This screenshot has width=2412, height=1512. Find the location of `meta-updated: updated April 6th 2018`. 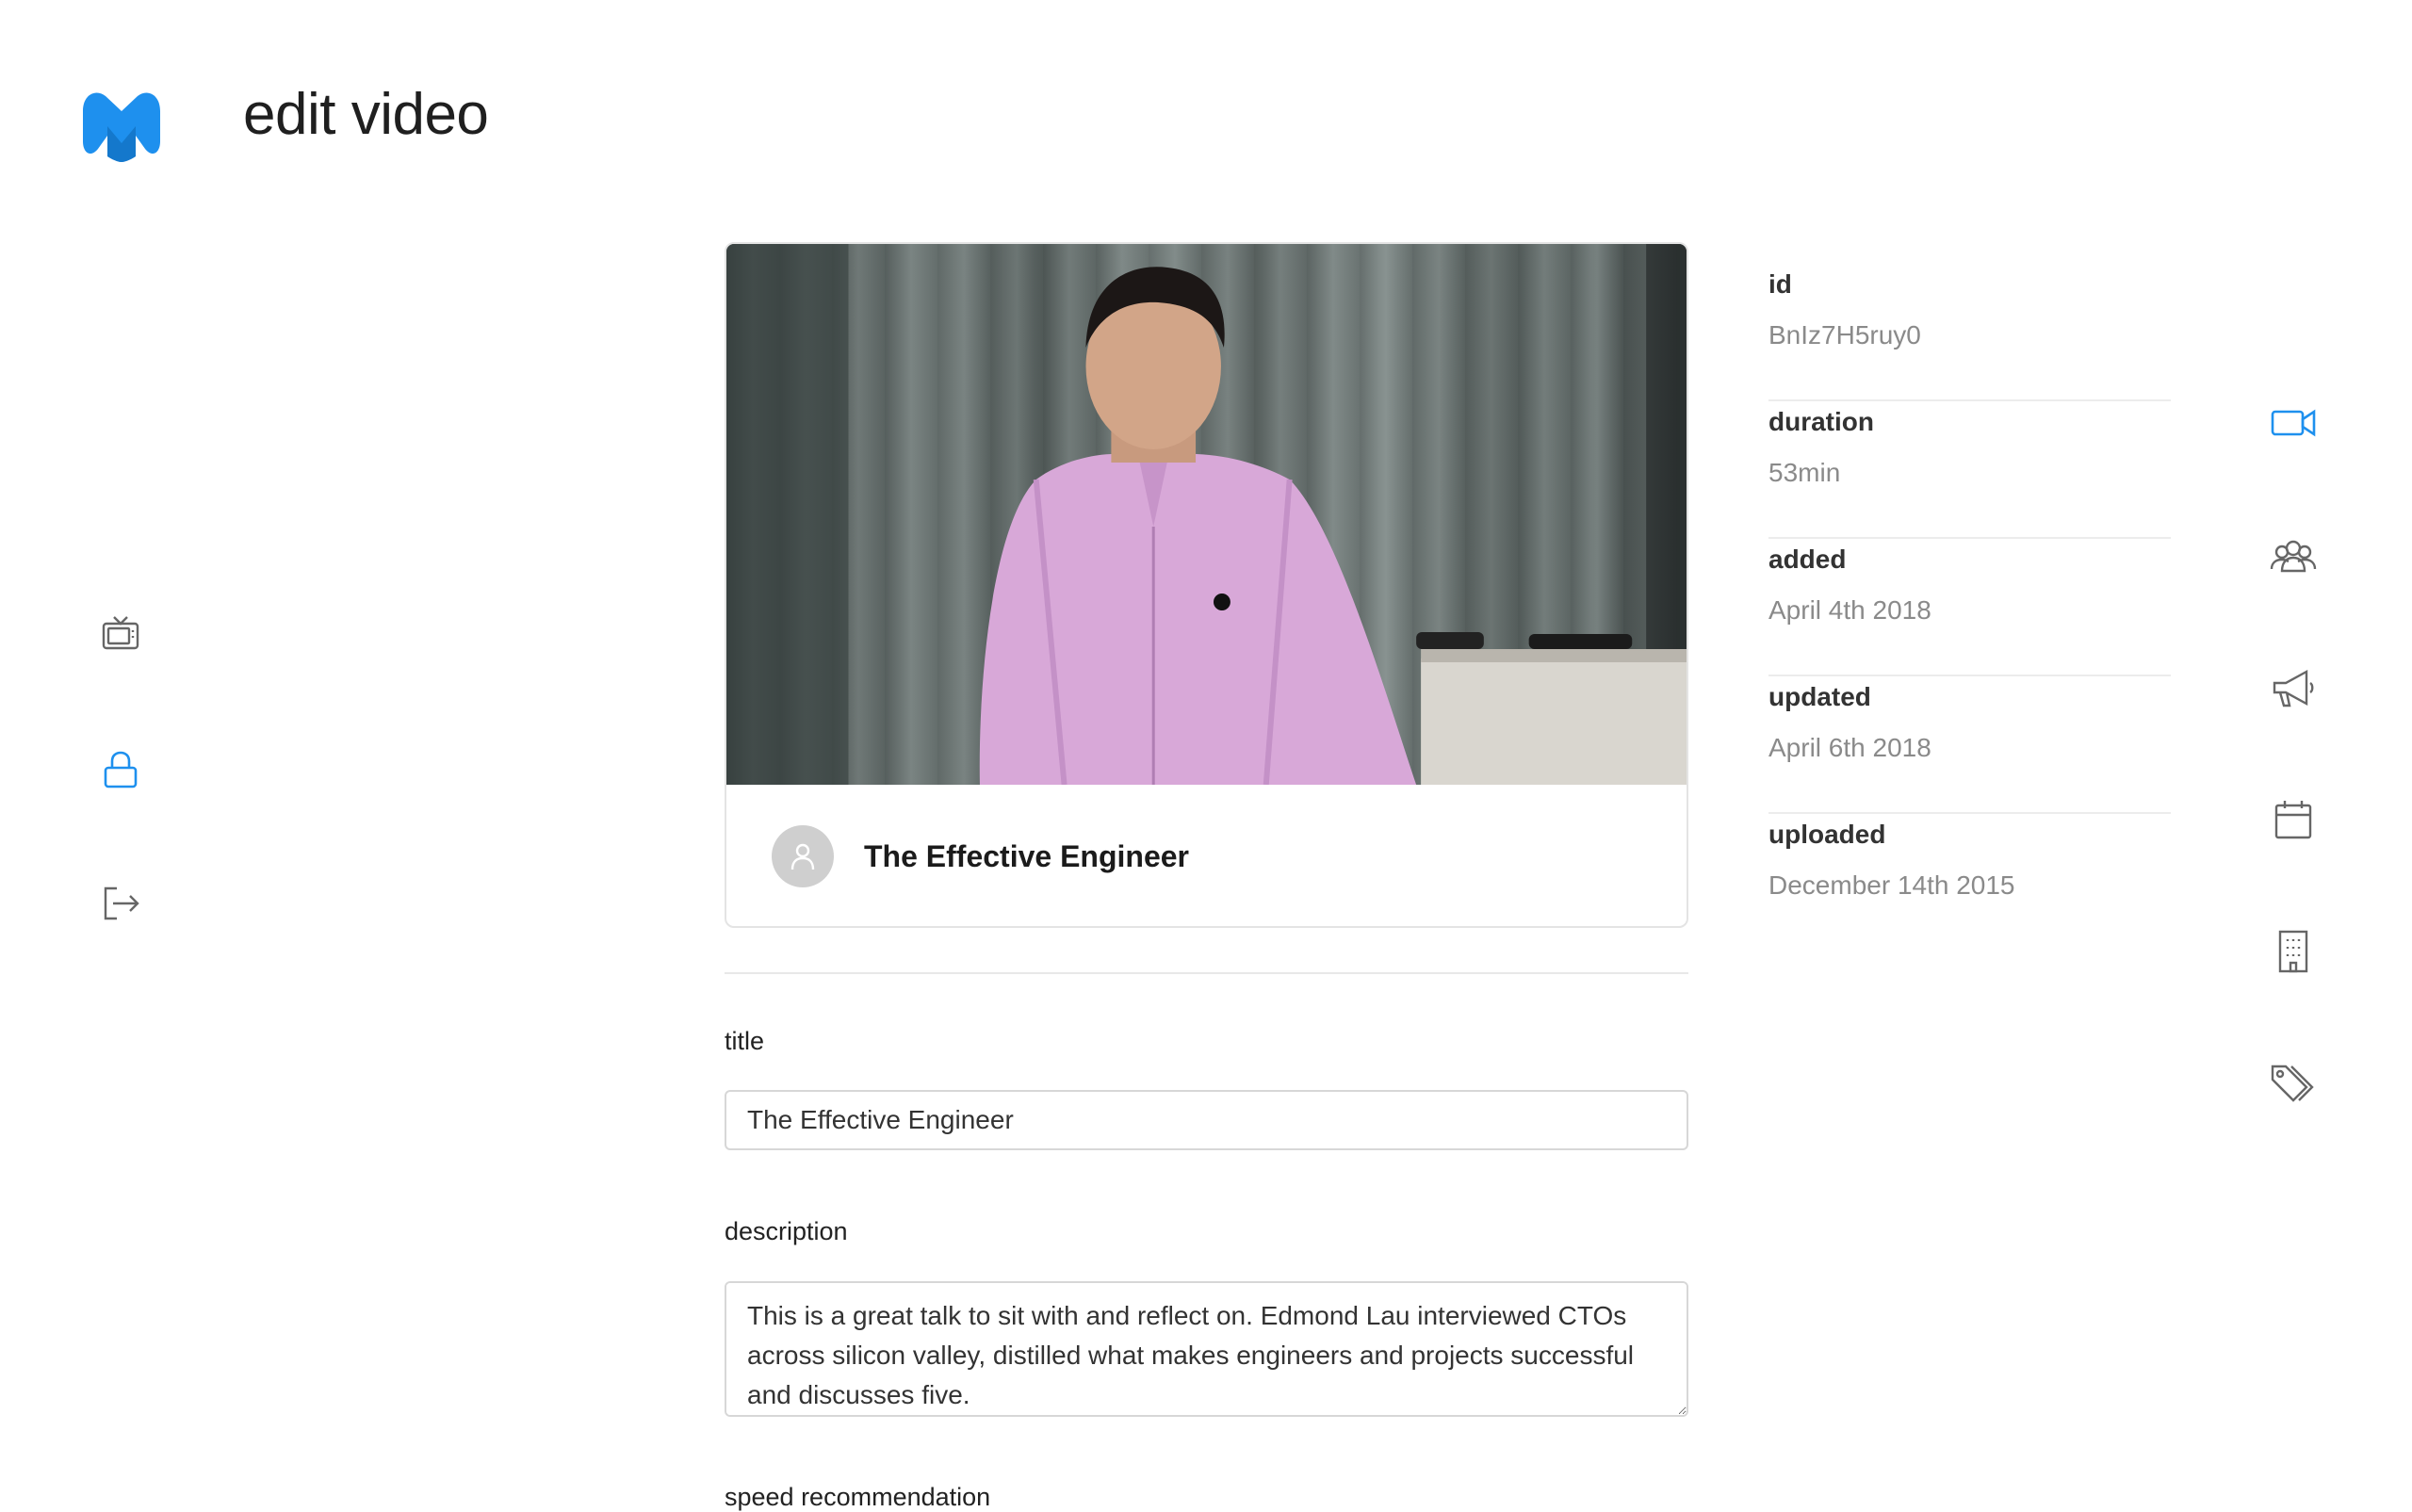

meta-updated: updated April 6th 2018 is located at coordinates (1969, 745).